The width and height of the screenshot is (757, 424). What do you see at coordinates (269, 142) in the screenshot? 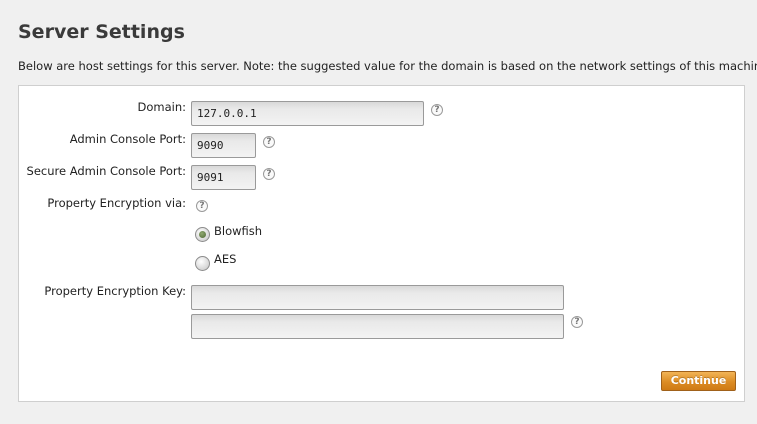
I see `admin-port-help-icon: ?` at bounding box center [269, 142].